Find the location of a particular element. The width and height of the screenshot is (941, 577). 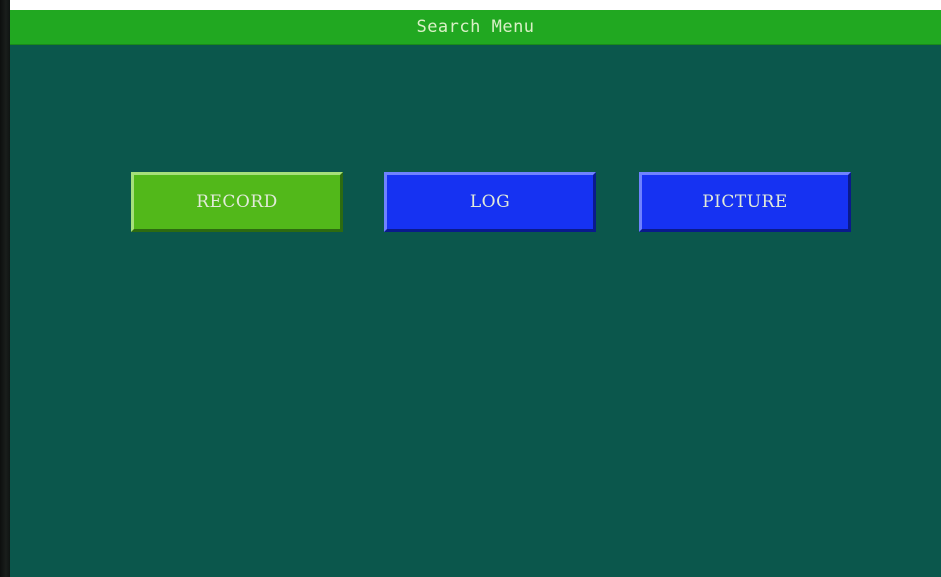

log-button: LOG is located at coordinates (490, 202).